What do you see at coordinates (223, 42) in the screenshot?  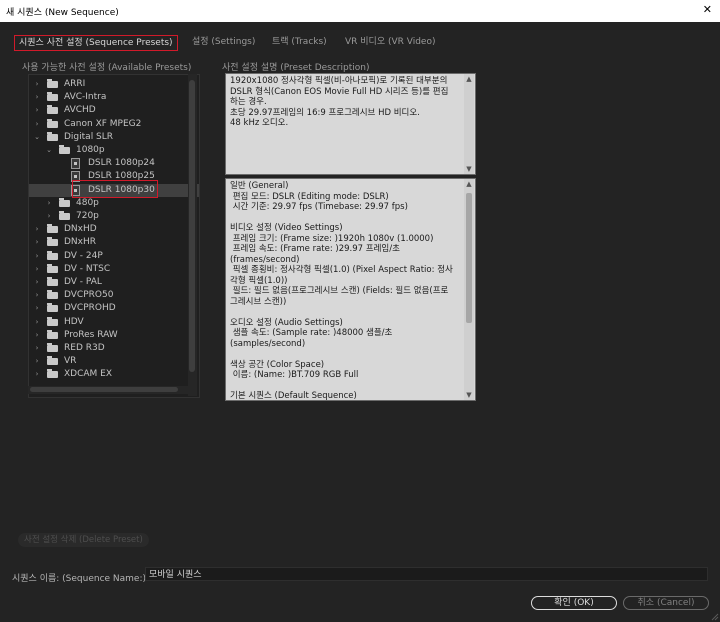 I see `tab-settings: 설정 (Settings)` at bounding box center [223, 42].